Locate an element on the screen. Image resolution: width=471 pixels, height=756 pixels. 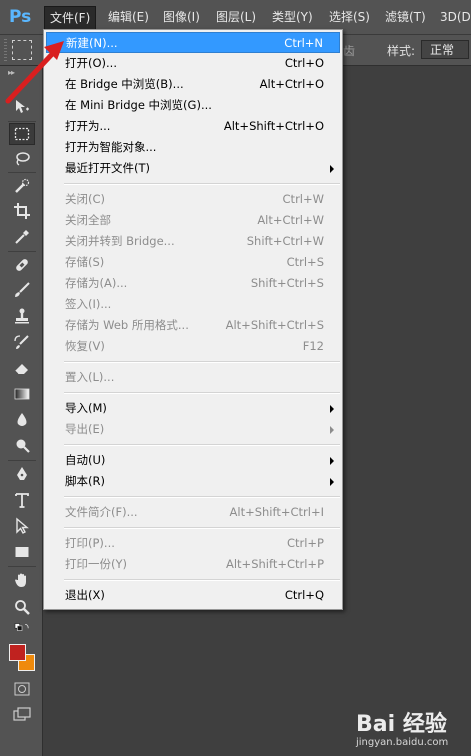
default-colors-icon is located at coordinates (22, 629).